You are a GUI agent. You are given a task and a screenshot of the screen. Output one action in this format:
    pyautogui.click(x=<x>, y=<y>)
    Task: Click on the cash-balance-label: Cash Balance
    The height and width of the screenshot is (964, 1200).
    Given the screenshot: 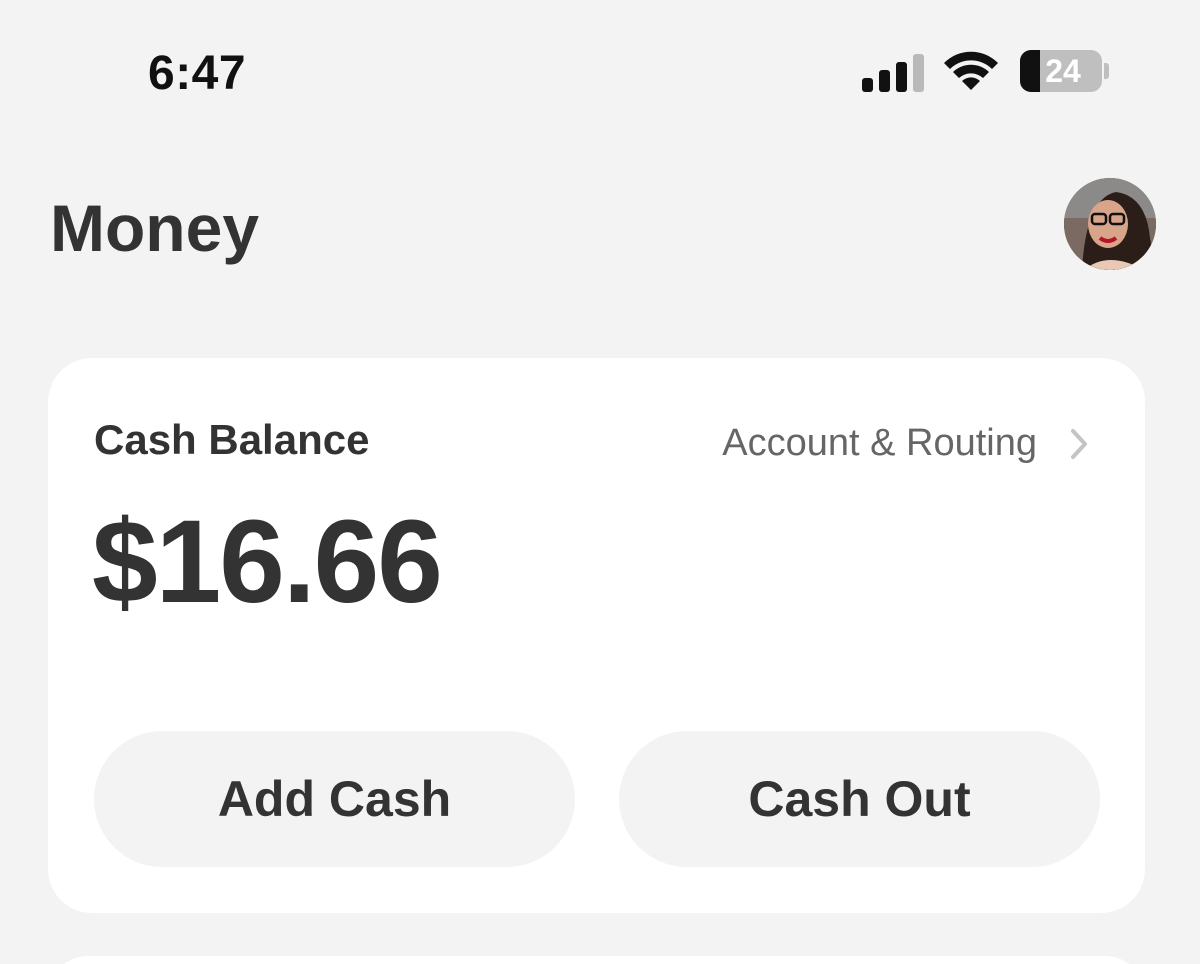 What is the action you would take?
    pyautogui.click(x=232, y=439)
    